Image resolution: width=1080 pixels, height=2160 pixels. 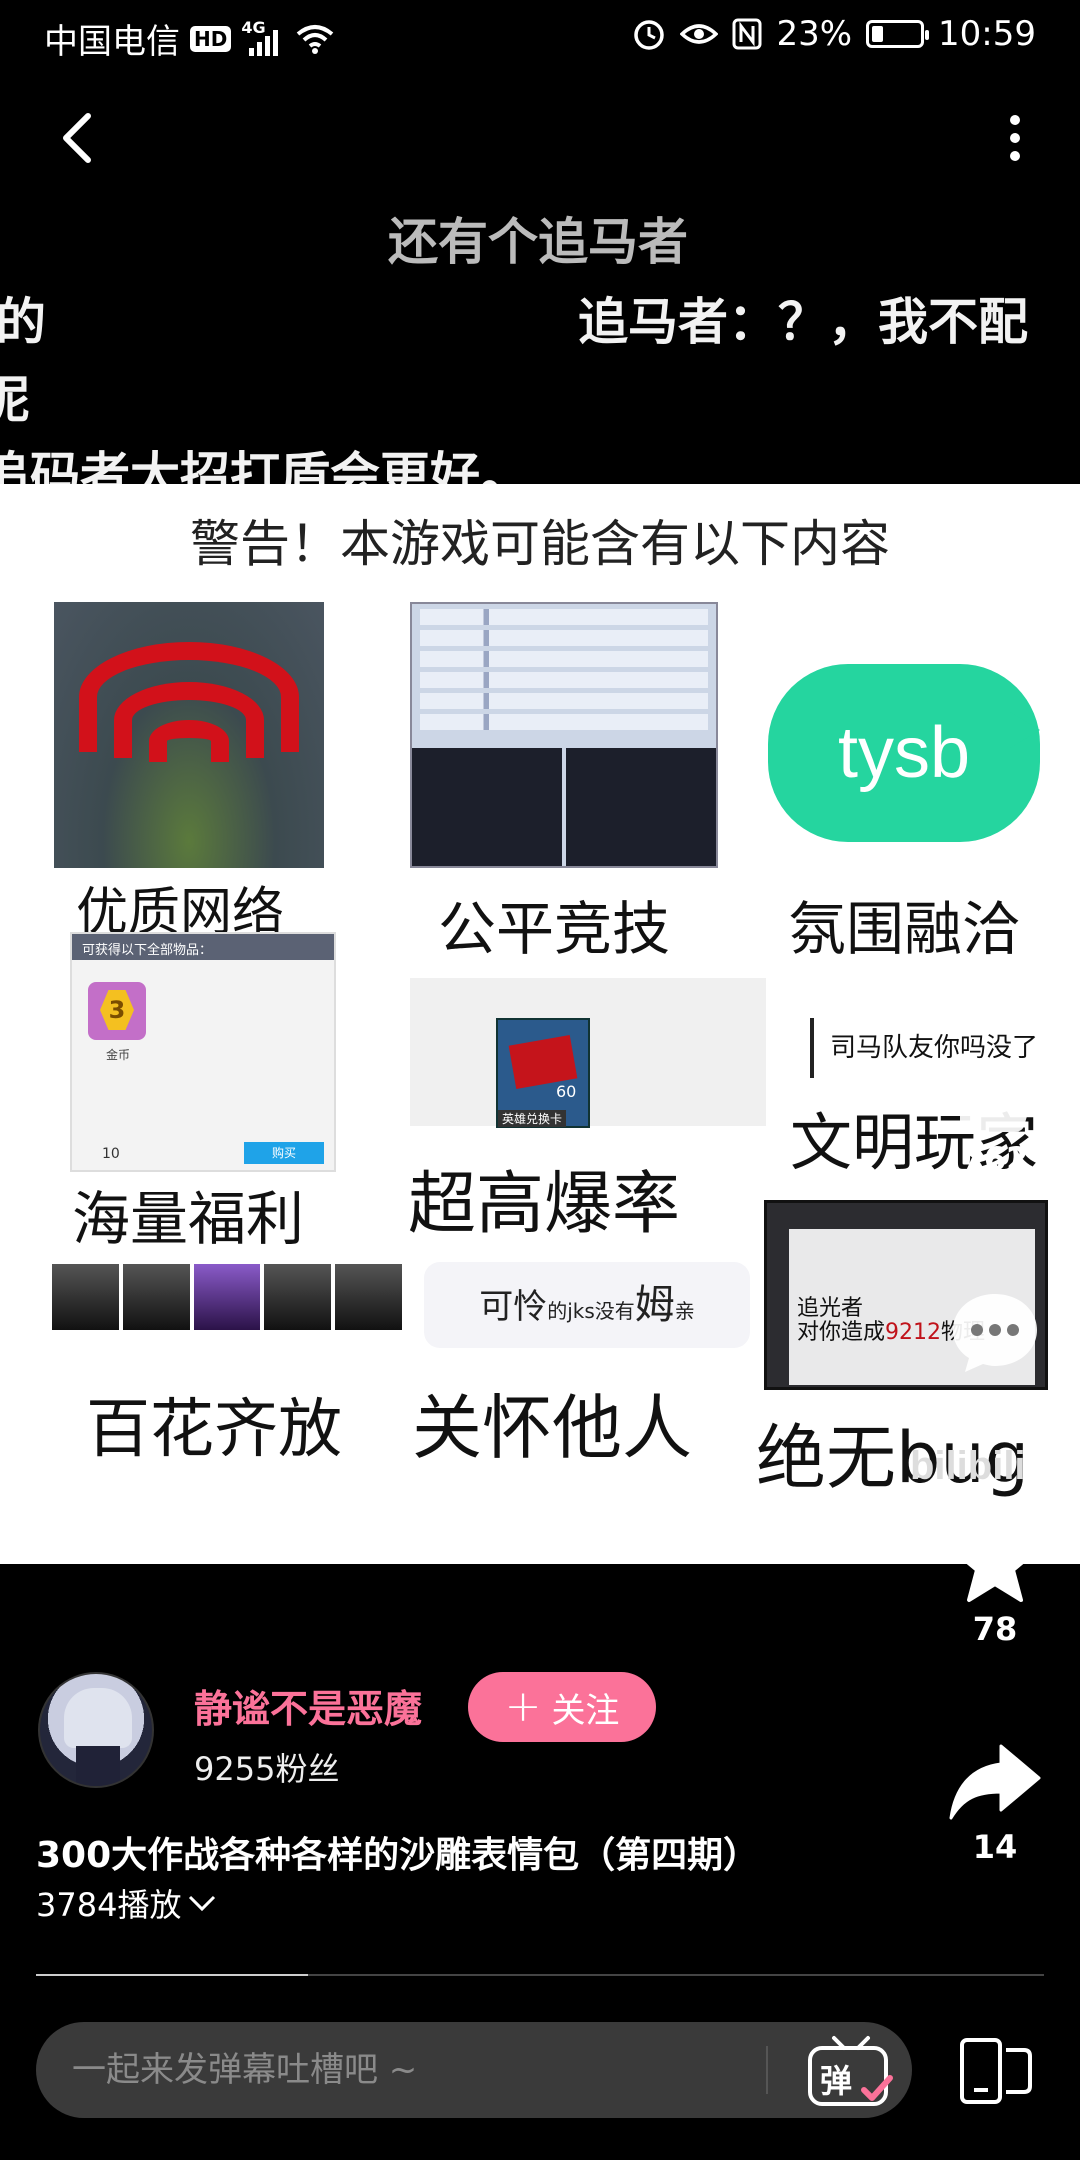 What do you see at coordinates (532, 1118) in the screenshot?
I see `reward-label: 英雄兑换卡` at bounding box center [532, 1118].